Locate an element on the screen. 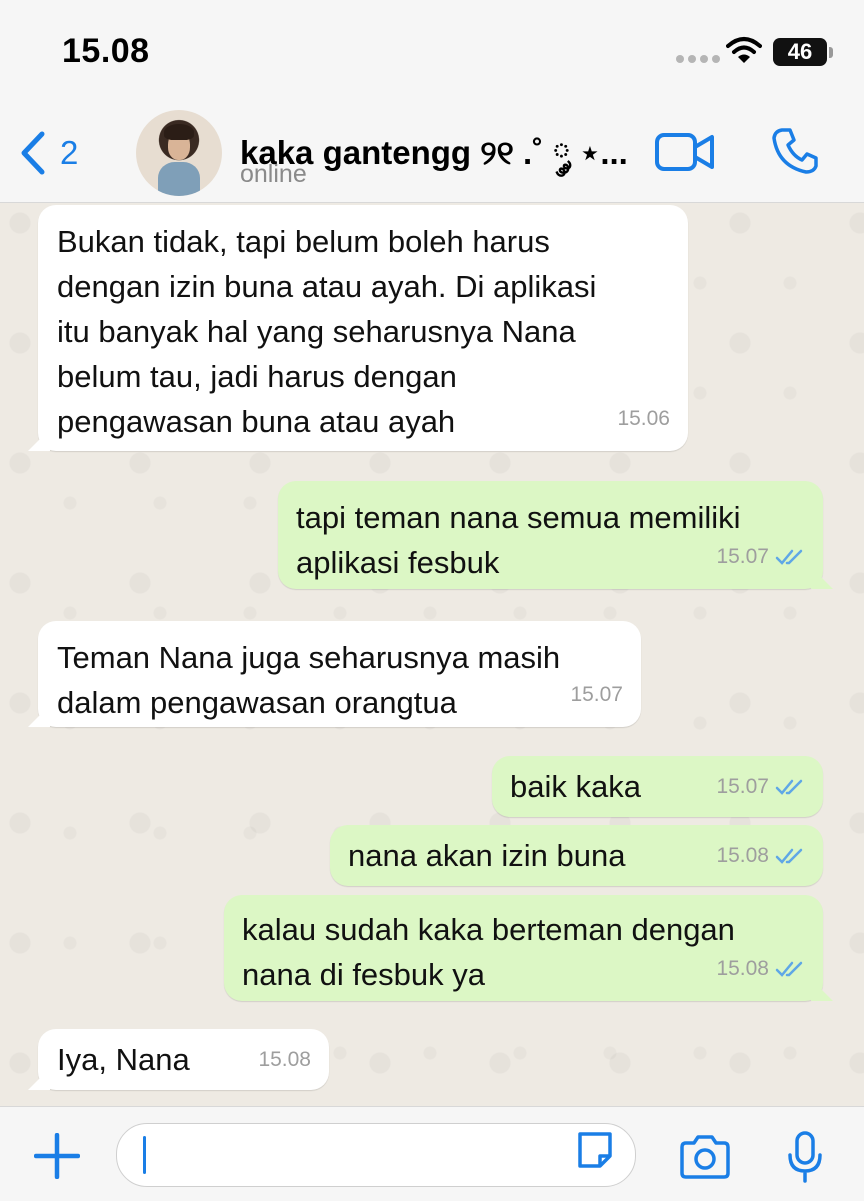 The height and width of the screenshot is (1201, 864). message-composer is located at coordinates (432, 1153).